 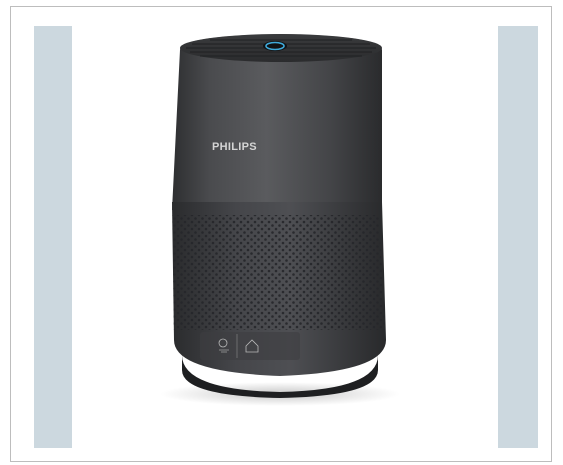 What do you see at coordinates (250, 346) in the screenshot?
I see `bottom-controls` at bounding box center [250, 346].